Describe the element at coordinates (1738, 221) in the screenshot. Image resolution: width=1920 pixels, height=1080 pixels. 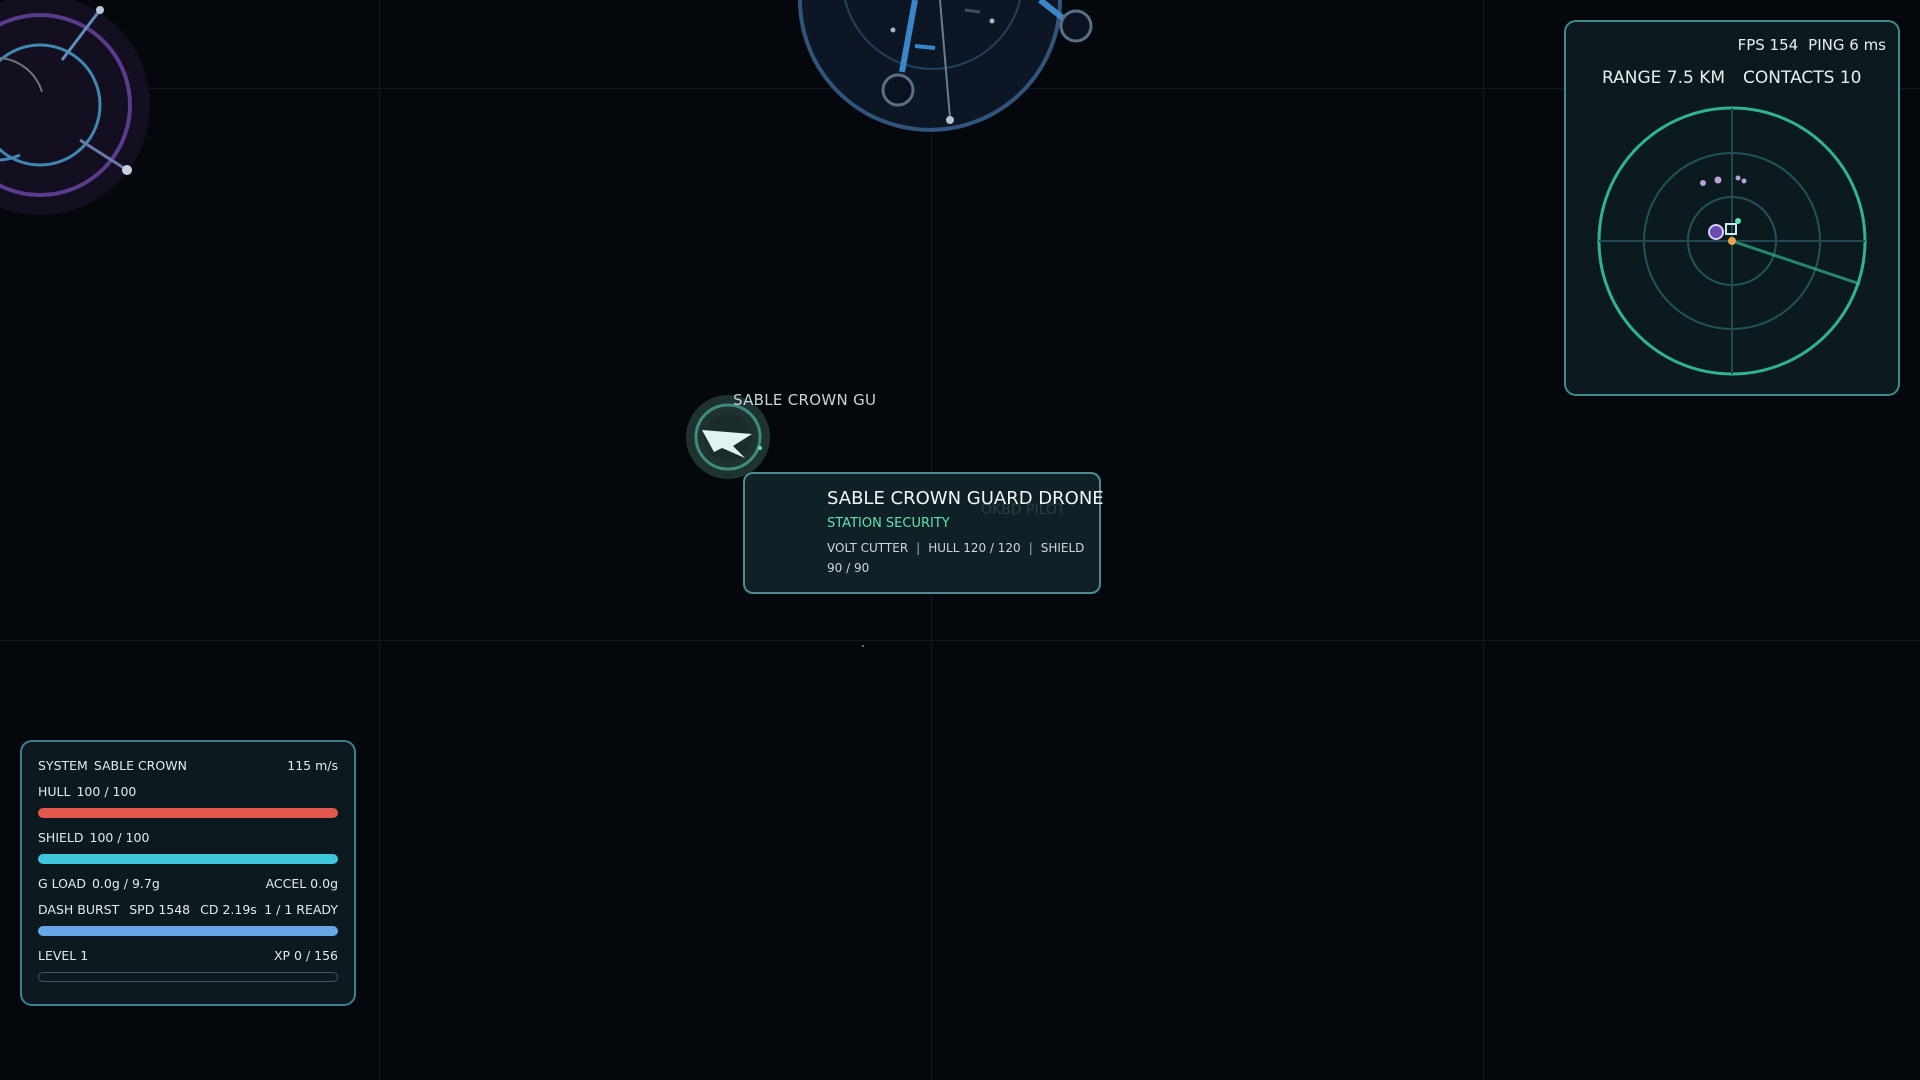
I see `radar-contact` at that location.